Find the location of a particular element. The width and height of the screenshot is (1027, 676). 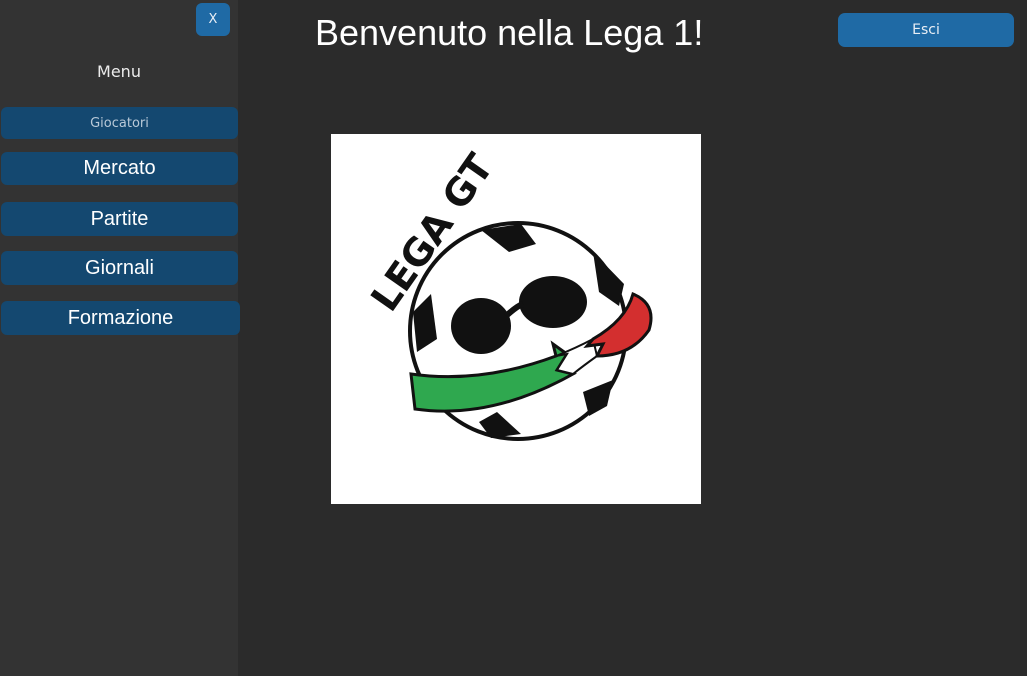

sidebar-item-giornali: Giornali is located at coordinates (119, 268).